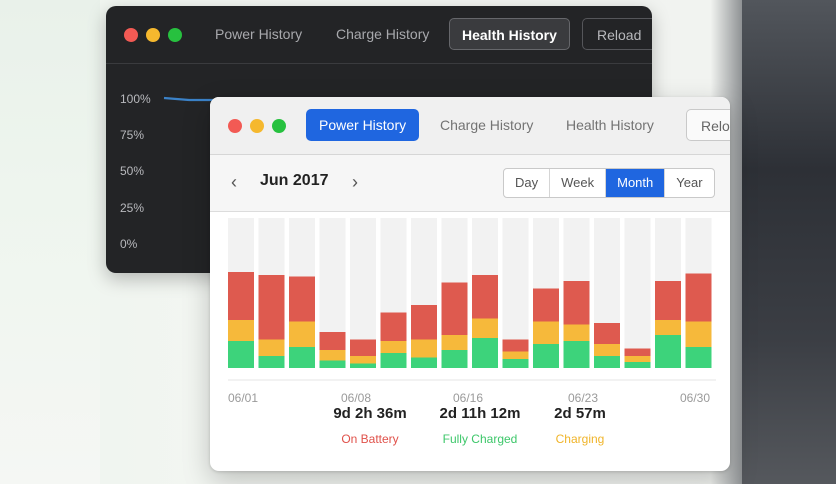  What do you see at coordinates (294, 180) in the screenshot?
I see `month-label: Jun 2017` at bounding box center [294, 180].